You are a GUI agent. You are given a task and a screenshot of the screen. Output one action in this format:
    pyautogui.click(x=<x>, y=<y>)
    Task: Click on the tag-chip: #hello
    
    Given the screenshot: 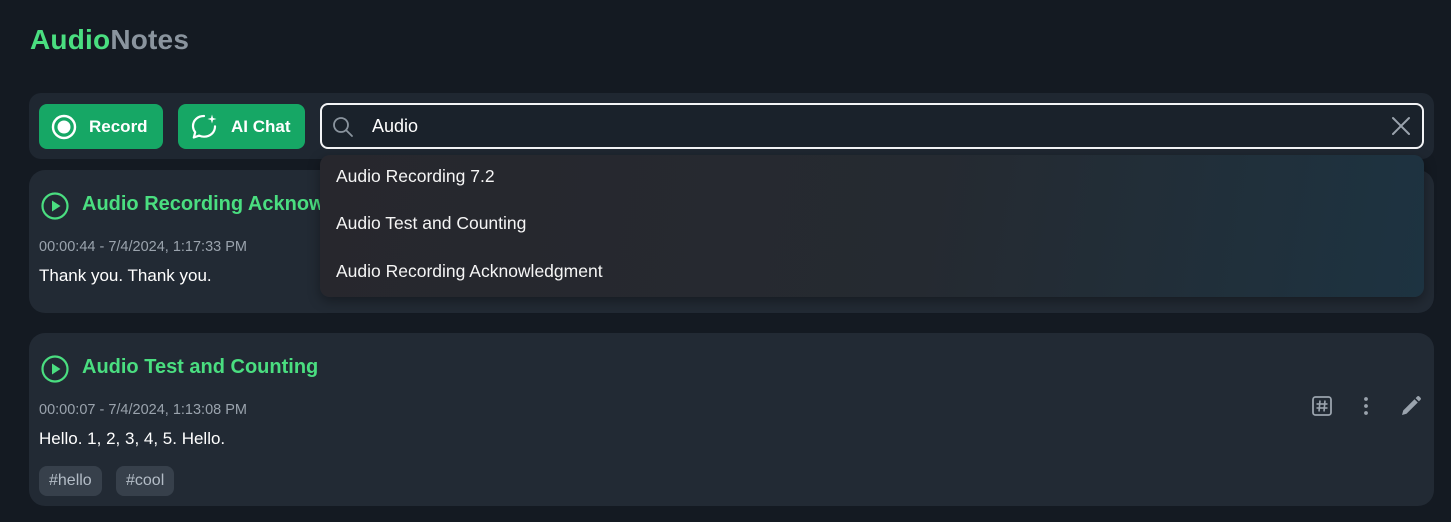 What is the action you would take?
    pyautogui.click(x=70, y=481)
    